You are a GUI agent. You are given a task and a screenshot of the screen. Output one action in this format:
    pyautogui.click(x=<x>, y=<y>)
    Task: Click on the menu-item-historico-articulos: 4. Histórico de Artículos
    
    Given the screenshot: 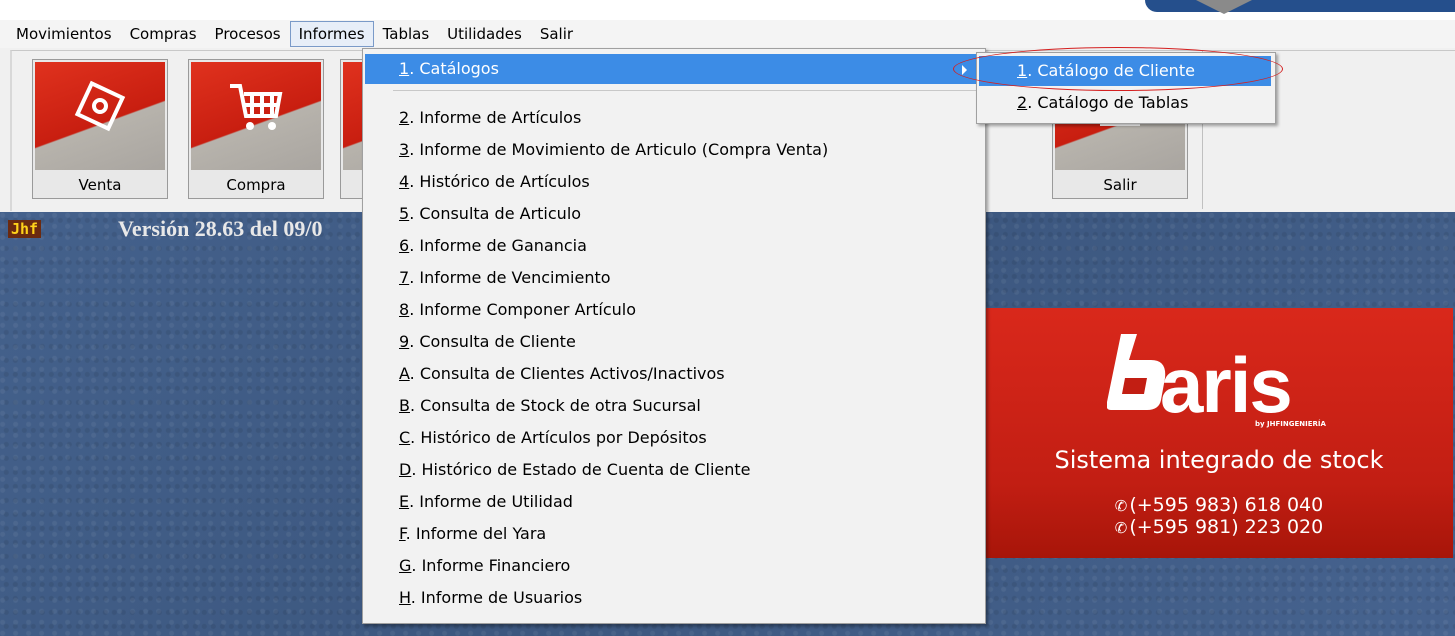 What is the action you would take?
    pyautogui.click(x=673, y=182)
    